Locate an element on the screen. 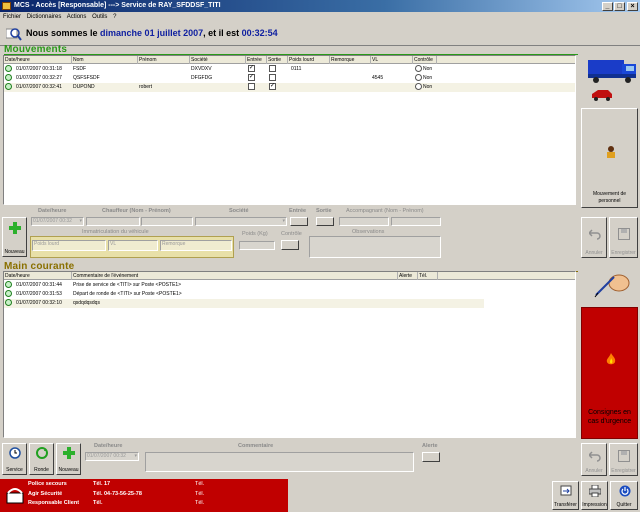 This screenshot has width=640, height=512. label-alerte: Alerte is located at coordinates (430, 446).